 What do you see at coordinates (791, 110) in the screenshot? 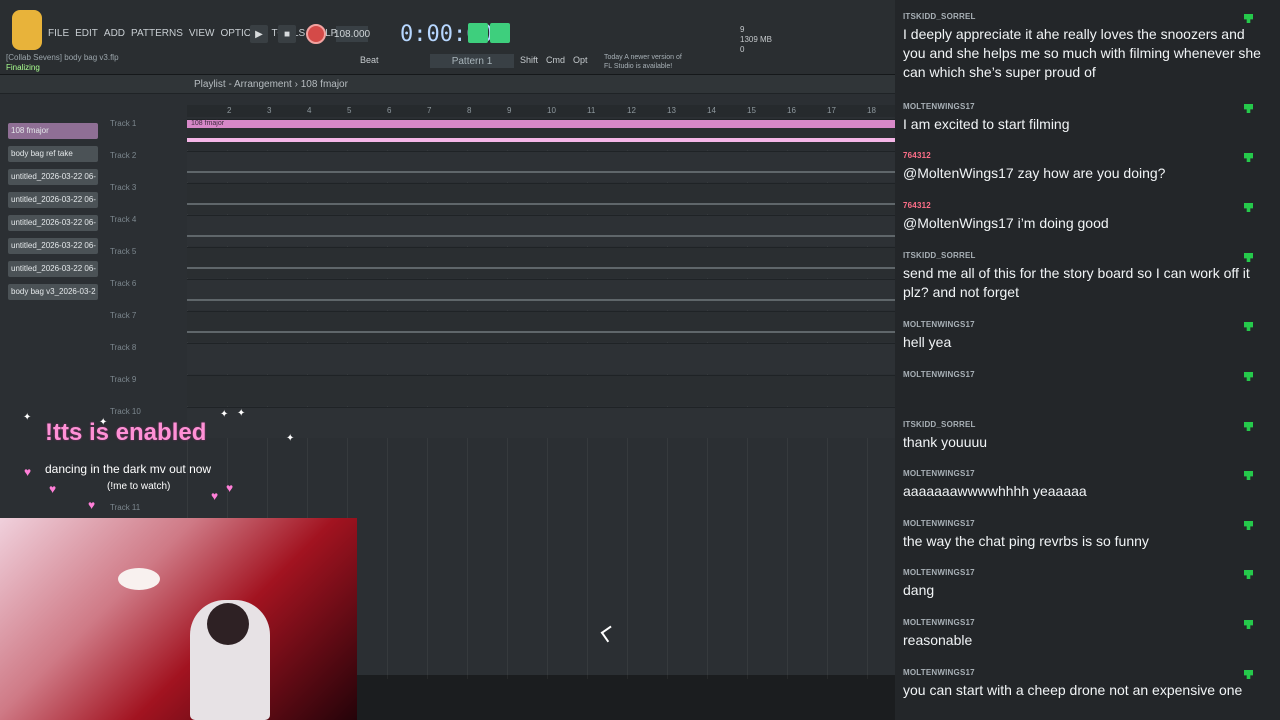
I see `ruler-tick: 16` at bounding box center [791, 110].